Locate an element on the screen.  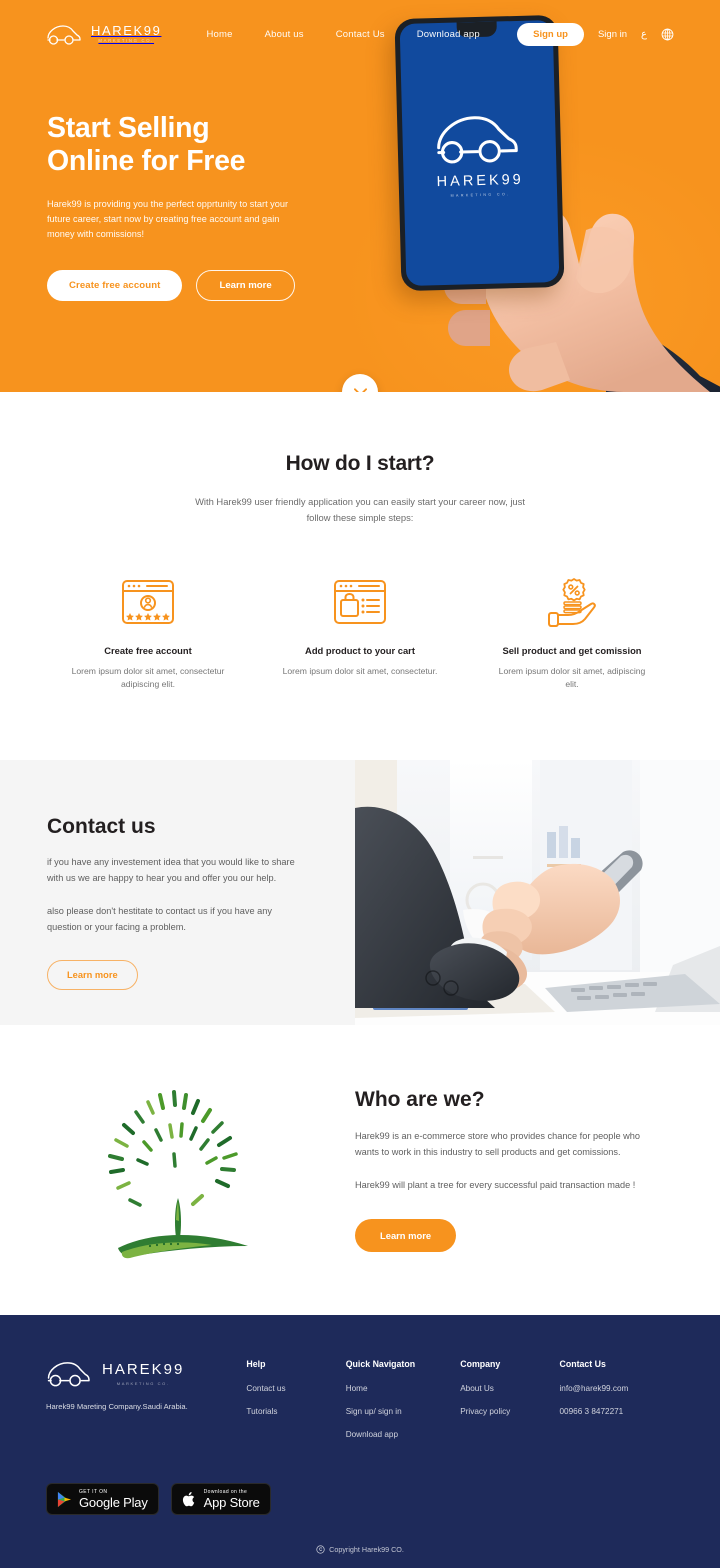
hero-buttons: Create free account Learn more is located at coordinates (188, 285).